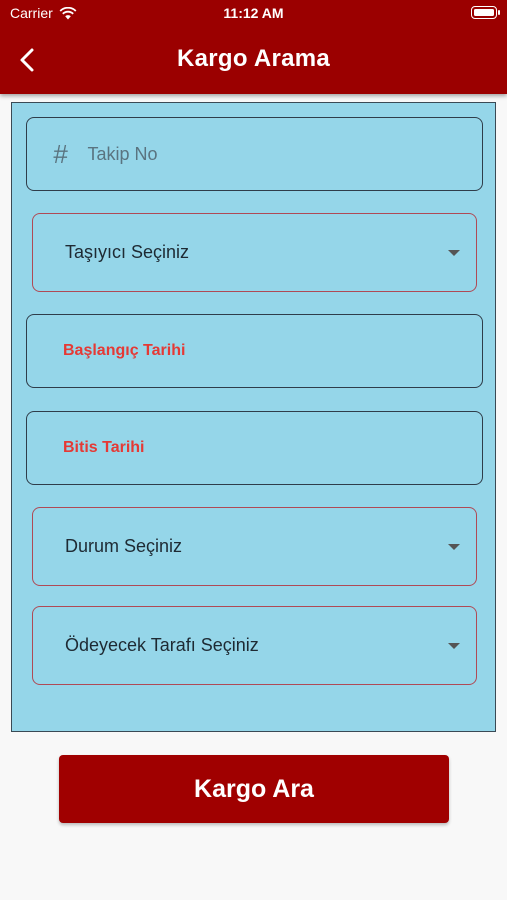 Image resolution: width=507 pixels, height=900 pixels. I want to click on battery-icon, so click(485, 12).